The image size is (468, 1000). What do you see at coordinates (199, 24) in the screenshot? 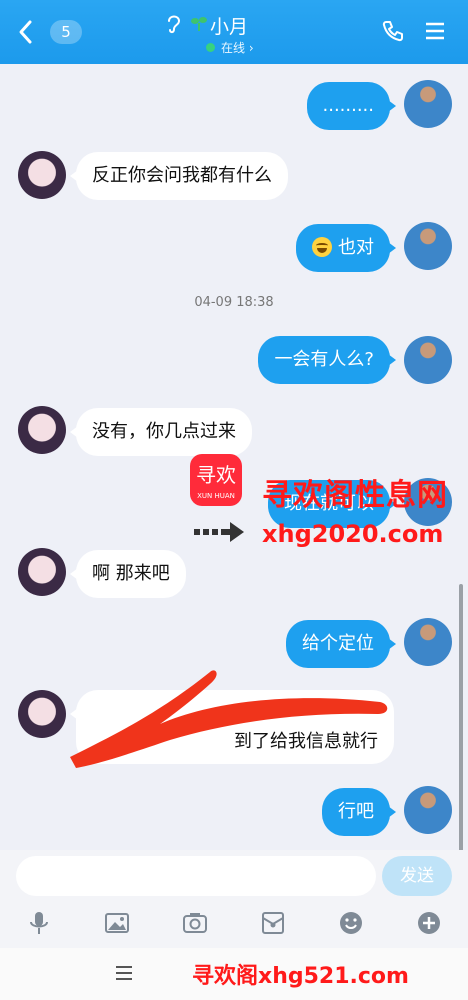
I see `sprout-icon` at bounding box center [199, 24].